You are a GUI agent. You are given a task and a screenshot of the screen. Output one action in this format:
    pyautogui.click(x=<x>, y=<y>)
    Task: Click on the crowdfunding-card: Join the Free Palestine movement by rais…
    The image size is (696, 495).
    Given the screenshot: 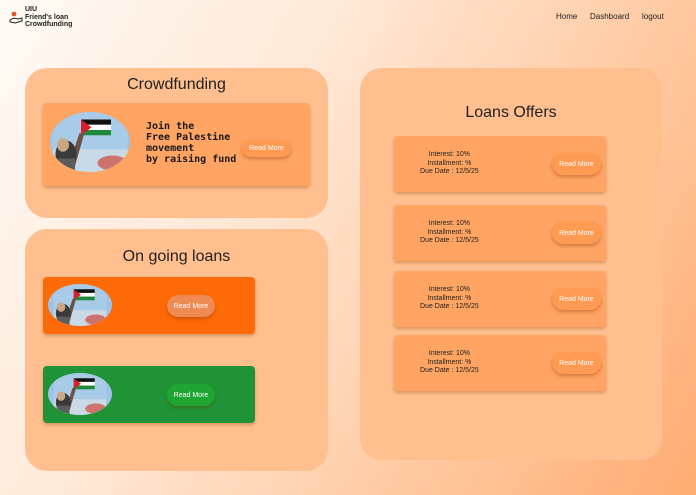 What is the action you would take?
    pyautogui.click(x=176, y=144)
    